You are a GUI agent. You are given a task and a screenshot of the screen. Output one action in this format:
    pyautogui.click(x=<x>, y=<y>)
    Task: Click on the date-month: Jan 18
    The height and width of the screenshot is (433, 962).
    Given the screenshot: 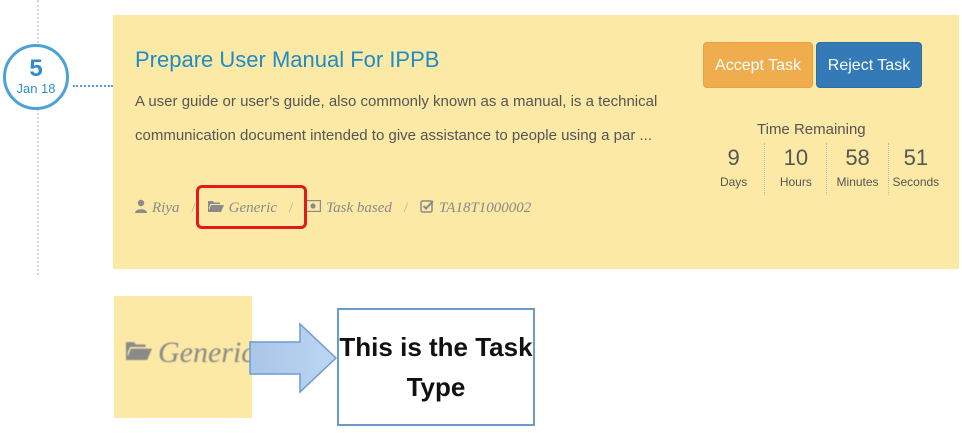 What is the action you would take?
    pyautogui.click(x=36, y=88)
    